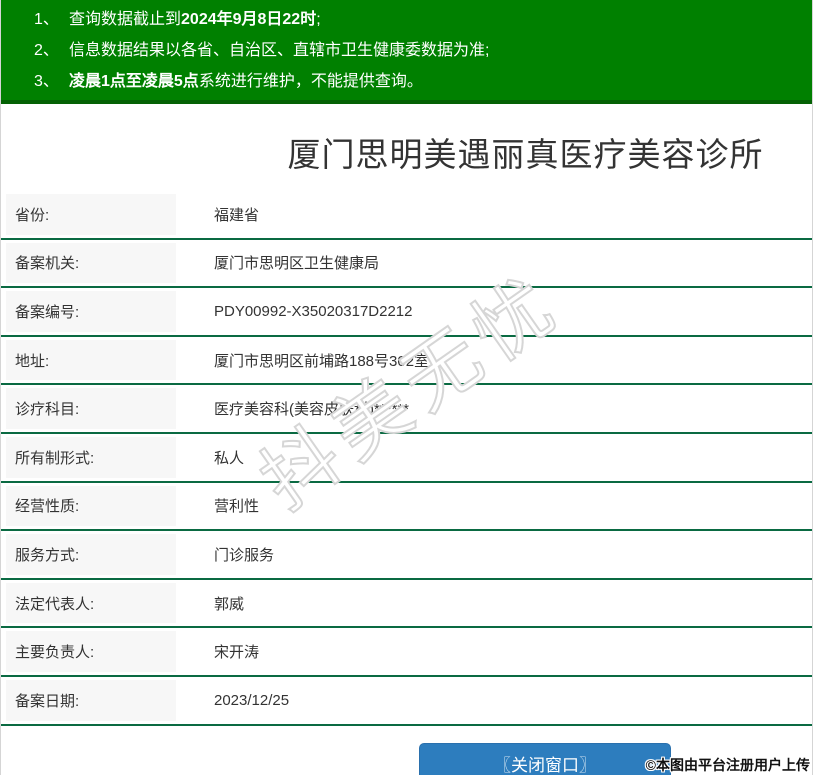 This screenshot has width=813, height=775. I want to click on table-row-filing-date: 备案日期: 2023/12/25, so click(406, 701).